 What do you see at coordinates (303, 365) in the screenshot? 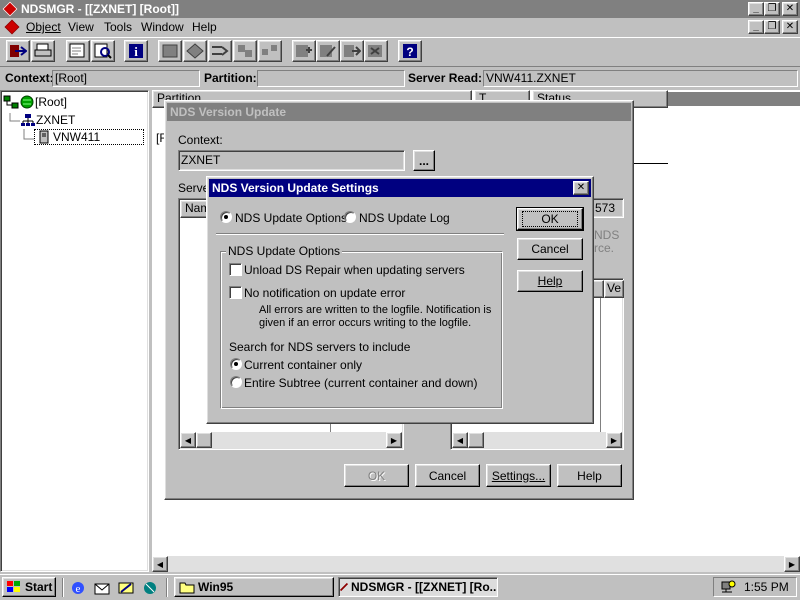
I see `radio-current-container-label: Current container only` at bounding box center [303, 365].